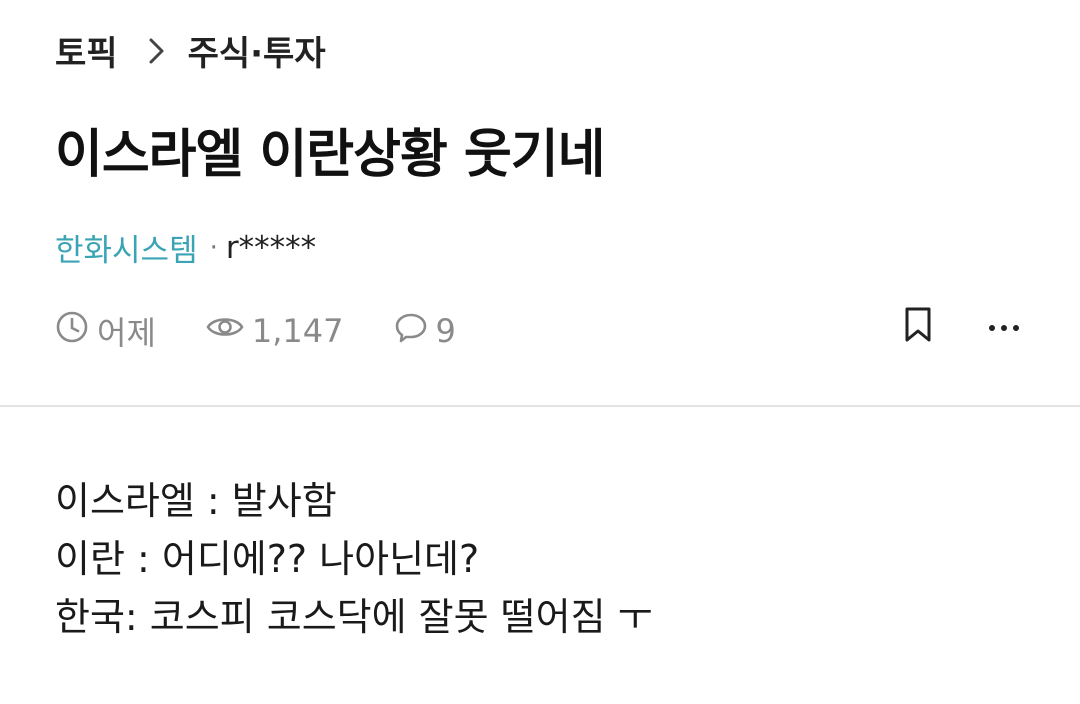  What do you see at coordinates (157, 51) in the screenshot?
I see `chevron-right-icon` at bounding box center [157, 51].